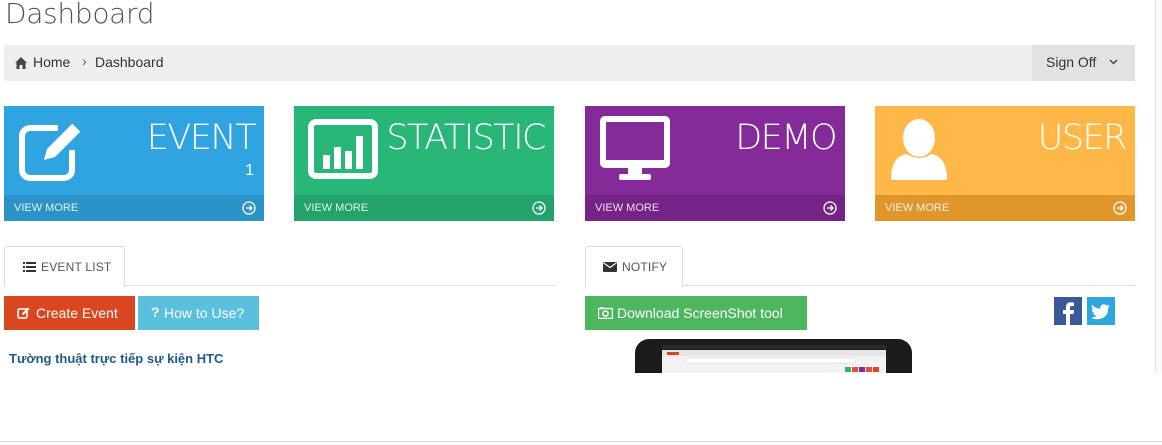 The image size is (1162, 445). Describe the element at coordinates (1005, 163) in the screenshot. I see `tile-user: USER VIEW MORE` at that location.